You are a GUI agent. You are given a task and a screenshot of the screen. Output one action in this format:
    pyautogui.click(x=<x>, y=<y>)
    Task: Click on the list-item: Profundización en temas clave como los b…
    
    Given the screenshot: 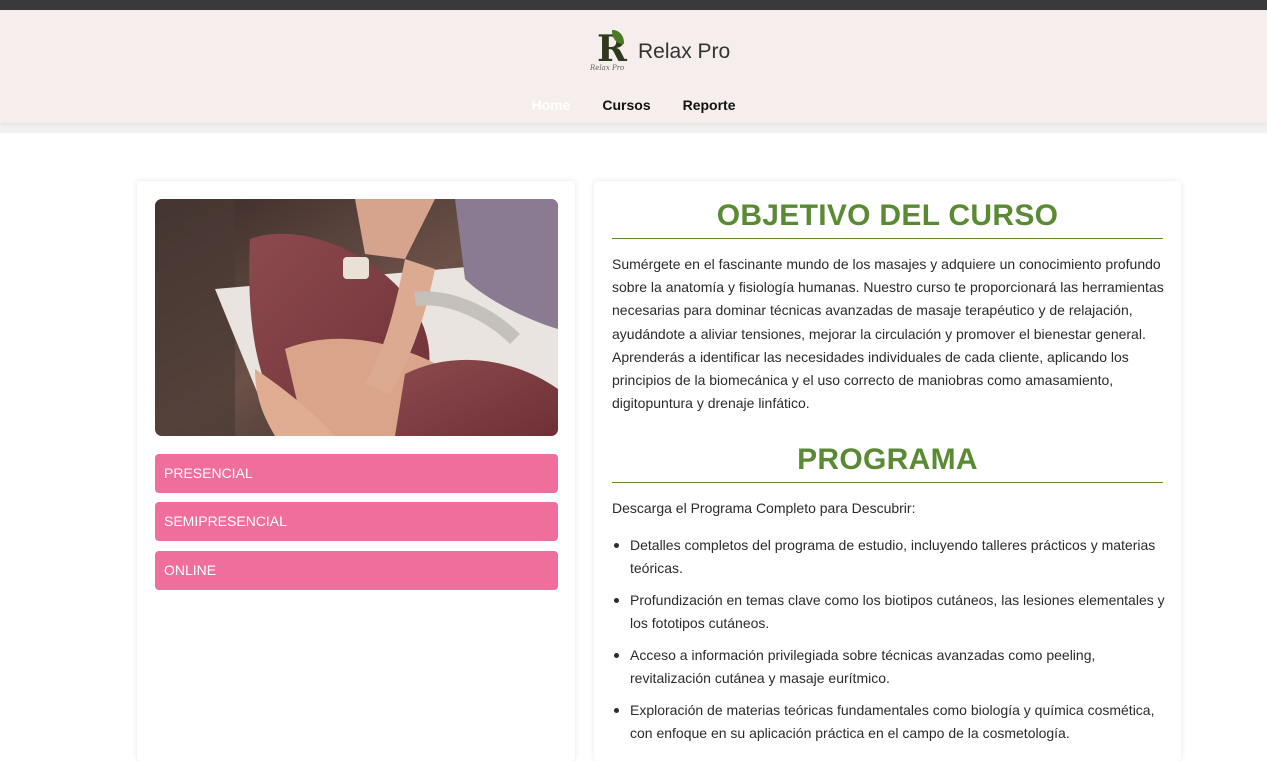 What is the action you would take?
    pyautogui.click(x=889, y=612)
    